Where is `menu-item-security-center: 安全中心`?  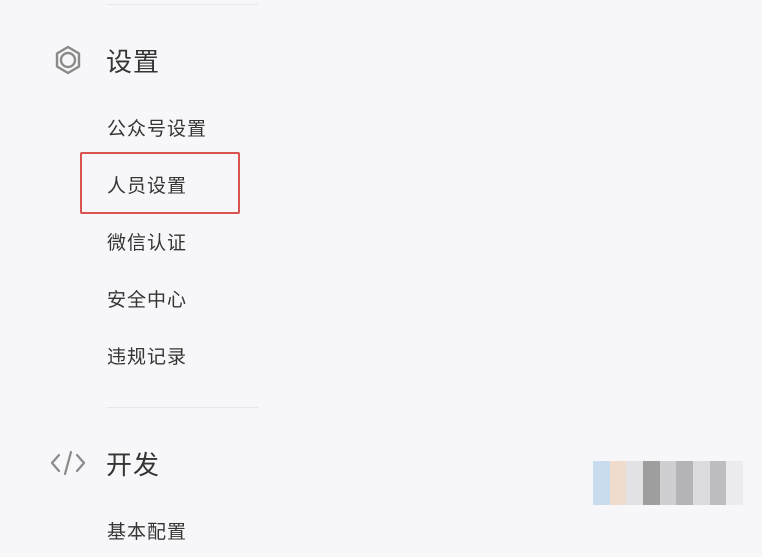 menu-item-security-center: 安全中心 is located at coordinates (147, 300).